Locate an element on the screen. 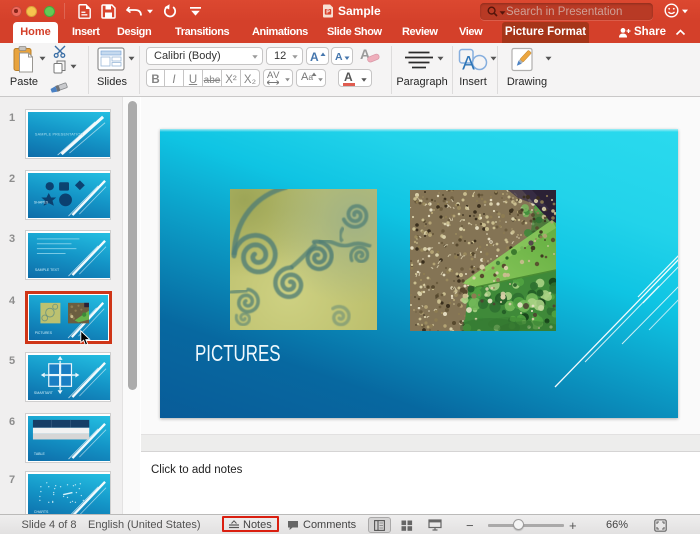  svg-text: TABLE is located at coordinates (40, 454).